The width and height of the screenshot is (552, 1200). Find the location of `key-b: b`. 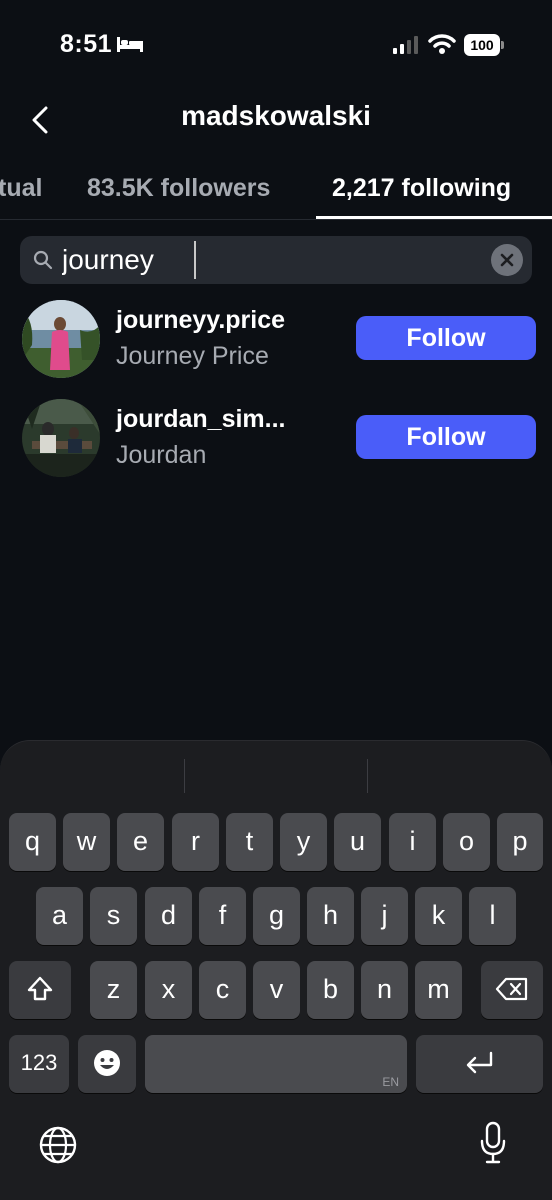

key-b: b is located at coordinates (330, 990).